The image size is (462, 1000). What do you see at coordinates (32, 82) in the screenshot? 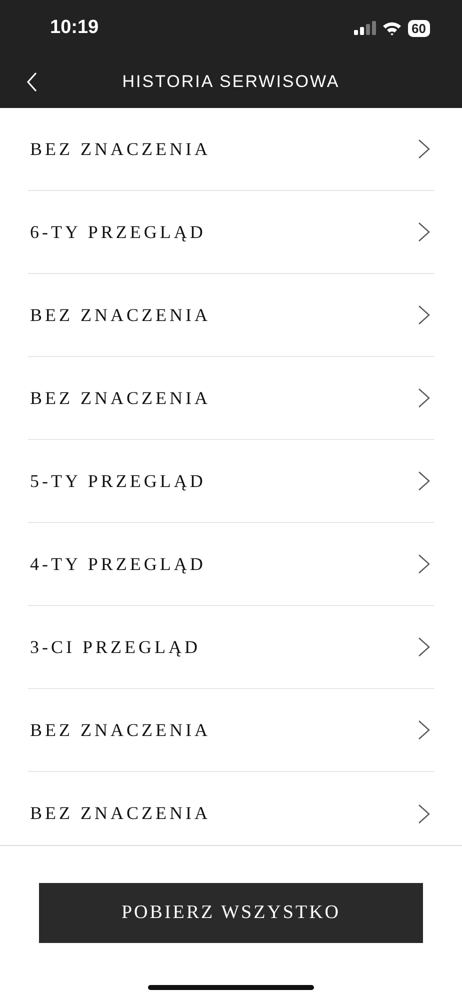
I see `back-icon` at bounding box center [32, 82].